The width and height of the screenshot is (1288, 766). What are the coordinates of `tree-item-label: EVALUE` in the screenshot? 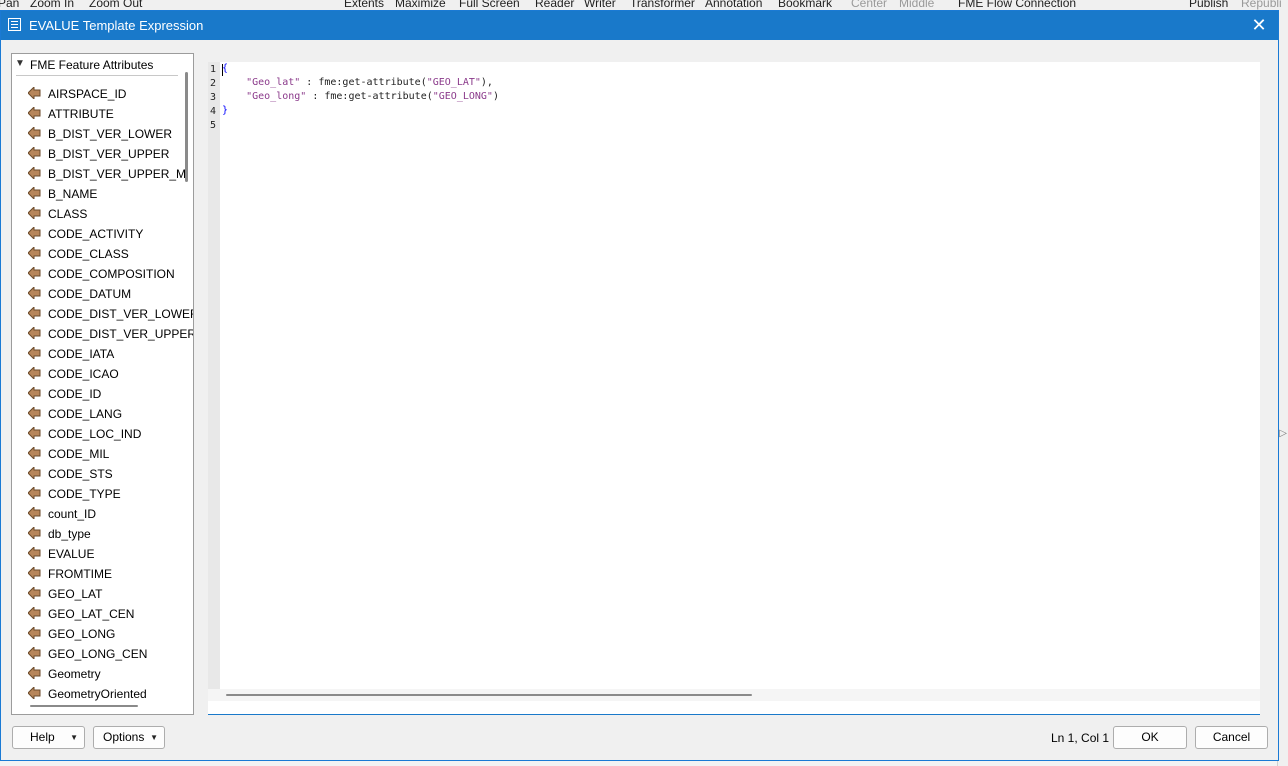 It's located at (71, 554).